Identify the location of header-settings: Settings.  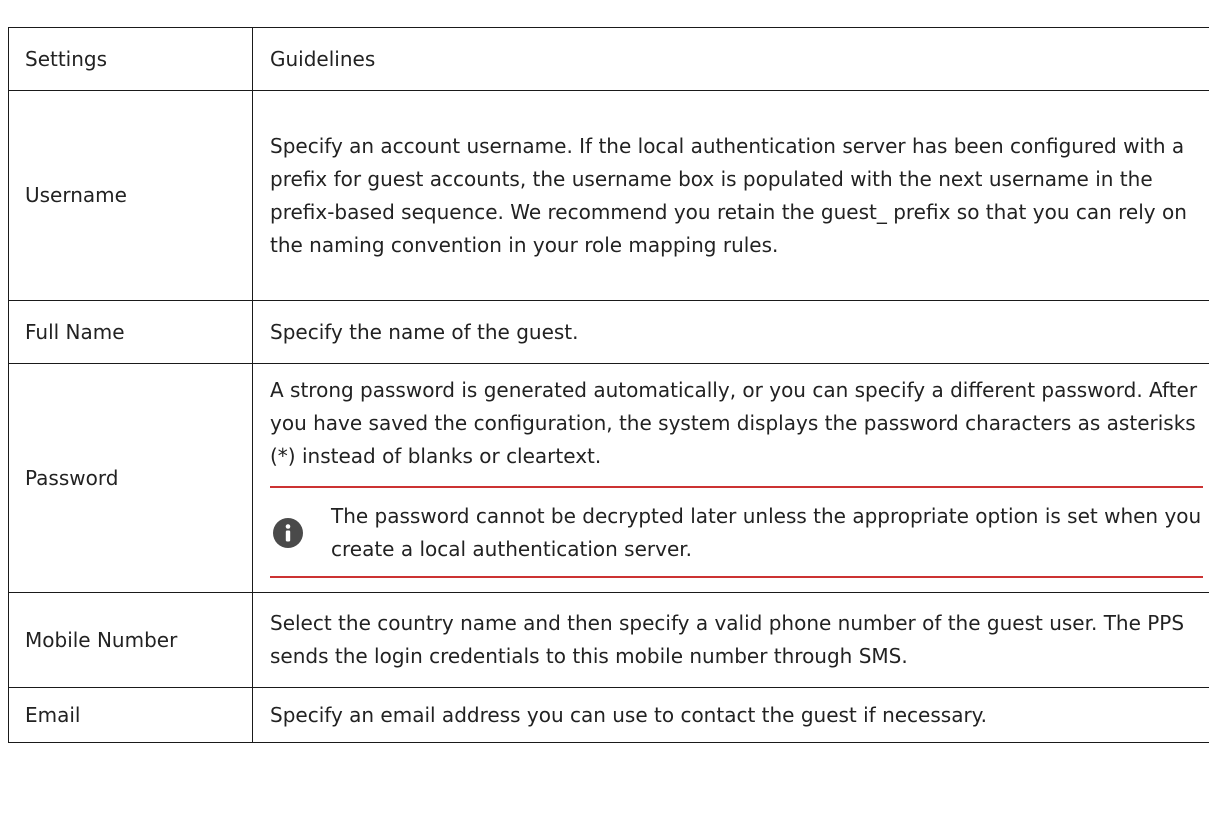
(130, 59).